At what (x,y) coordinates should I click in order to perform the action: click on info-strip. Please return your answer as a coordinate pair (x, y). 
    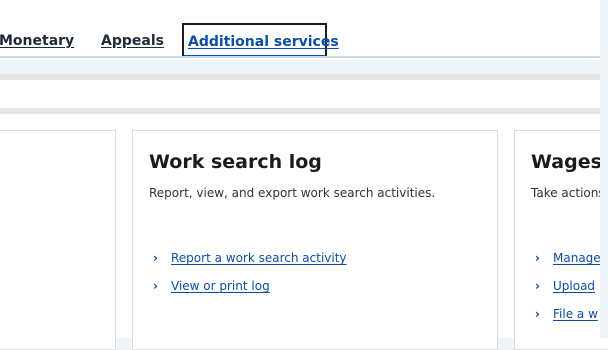
    Looking at the image, I should click on (300, 94).